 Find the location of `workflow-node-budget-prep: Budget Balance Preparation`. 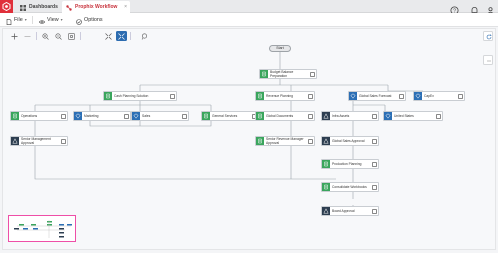

workflow-node-budget-prep: Budget Balance Preparation is located at coordinates (288, 74).